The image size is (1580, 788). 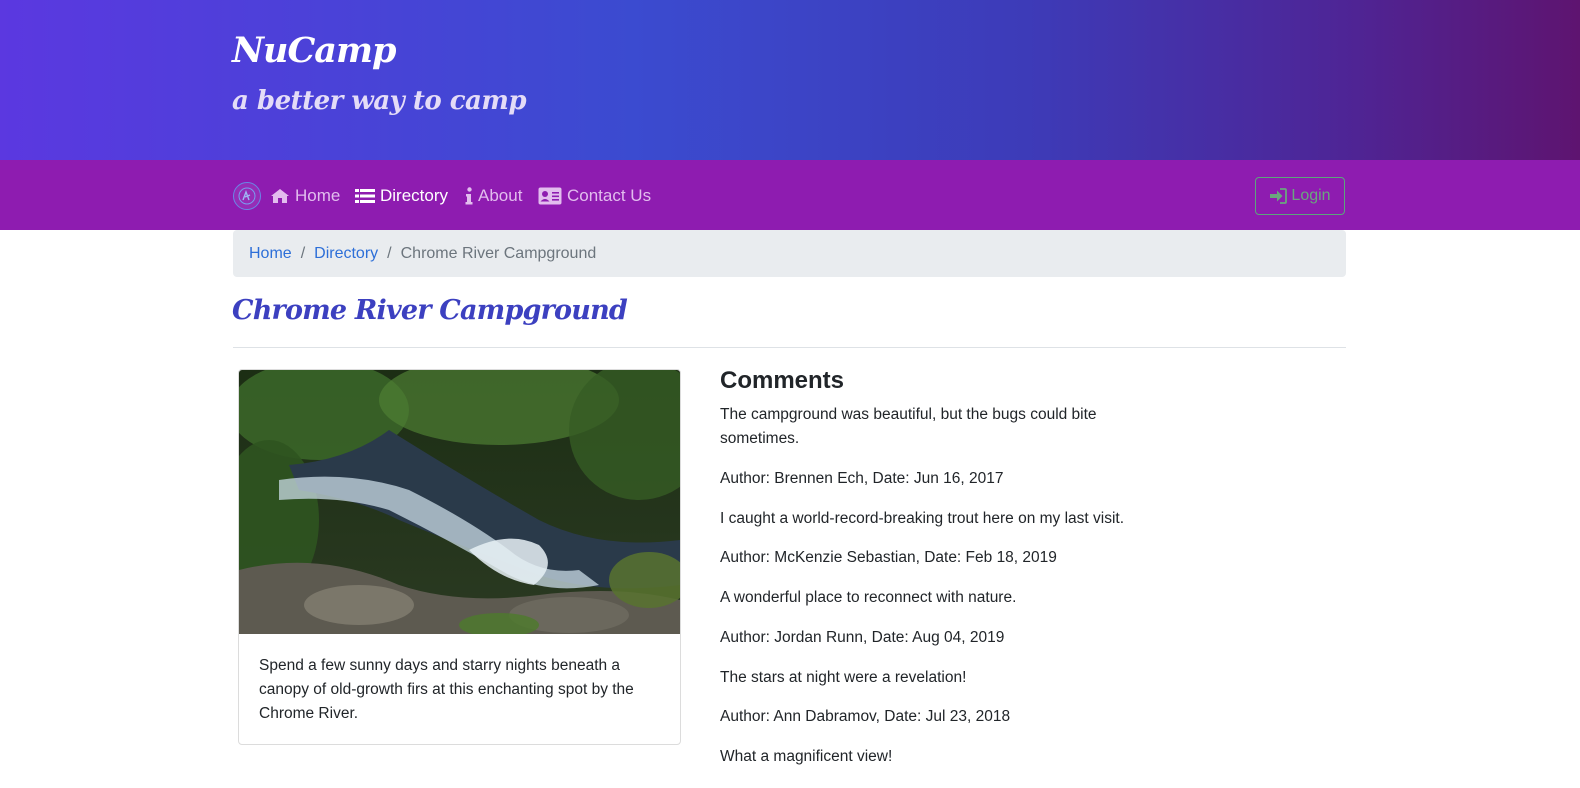 I want to click on nav-about-label: About, so click(x=500, y=195).